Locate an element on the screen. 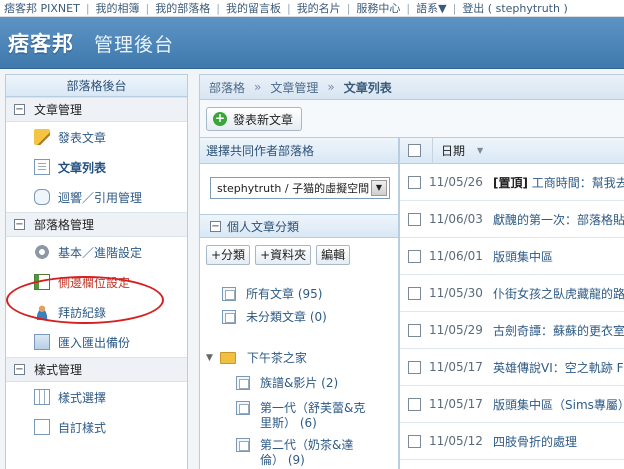 The height and width of the screenshot is (469, 624). row-date: 11/05/29 is located at coordinates (456, 330).